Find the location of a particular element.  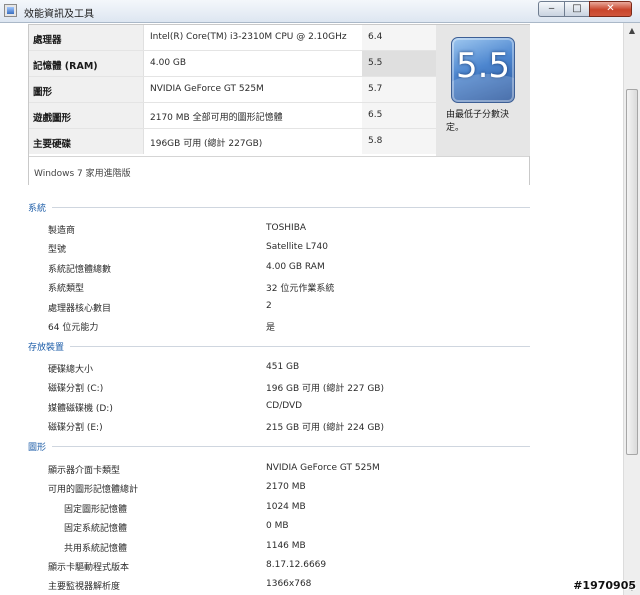

vertical-scrollbar: ▲ ▼ is located at coordinates (631, 309).